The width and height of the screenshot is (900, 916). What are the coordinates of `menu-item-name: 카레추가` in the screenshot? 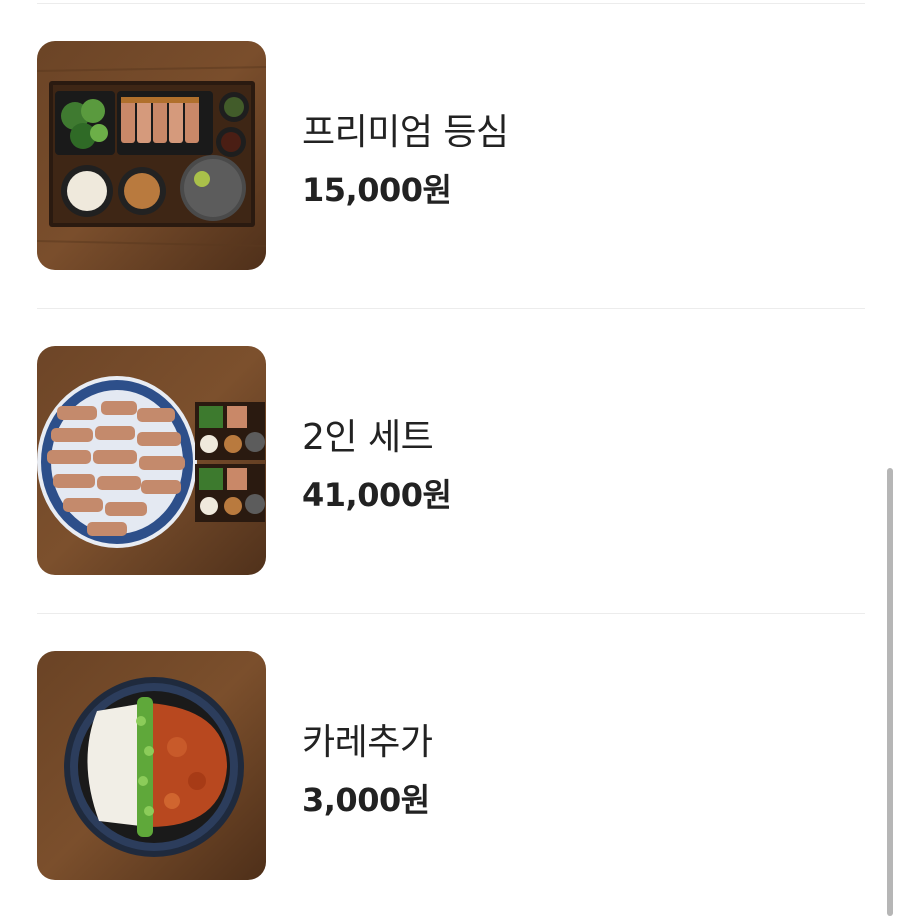 It's located at (367, 742).